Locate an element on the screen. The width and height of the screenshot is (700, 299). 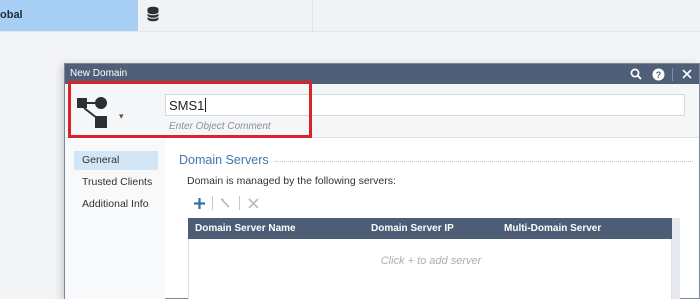
sidebar-item-label: Additional Info is located at coordinates (115, 204).